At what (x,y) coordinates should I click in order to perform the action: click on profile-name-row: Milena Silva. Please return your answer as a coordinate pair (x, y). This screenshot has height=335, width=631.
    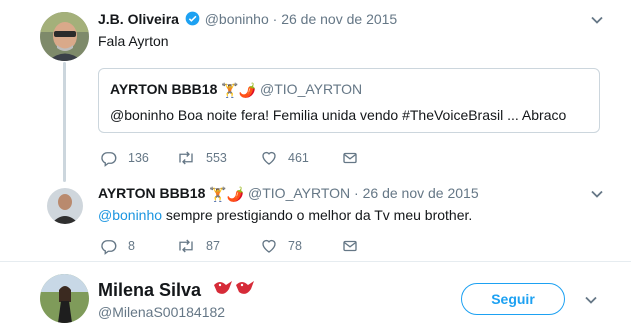
    Looking at the image, I should click on (177, 289).